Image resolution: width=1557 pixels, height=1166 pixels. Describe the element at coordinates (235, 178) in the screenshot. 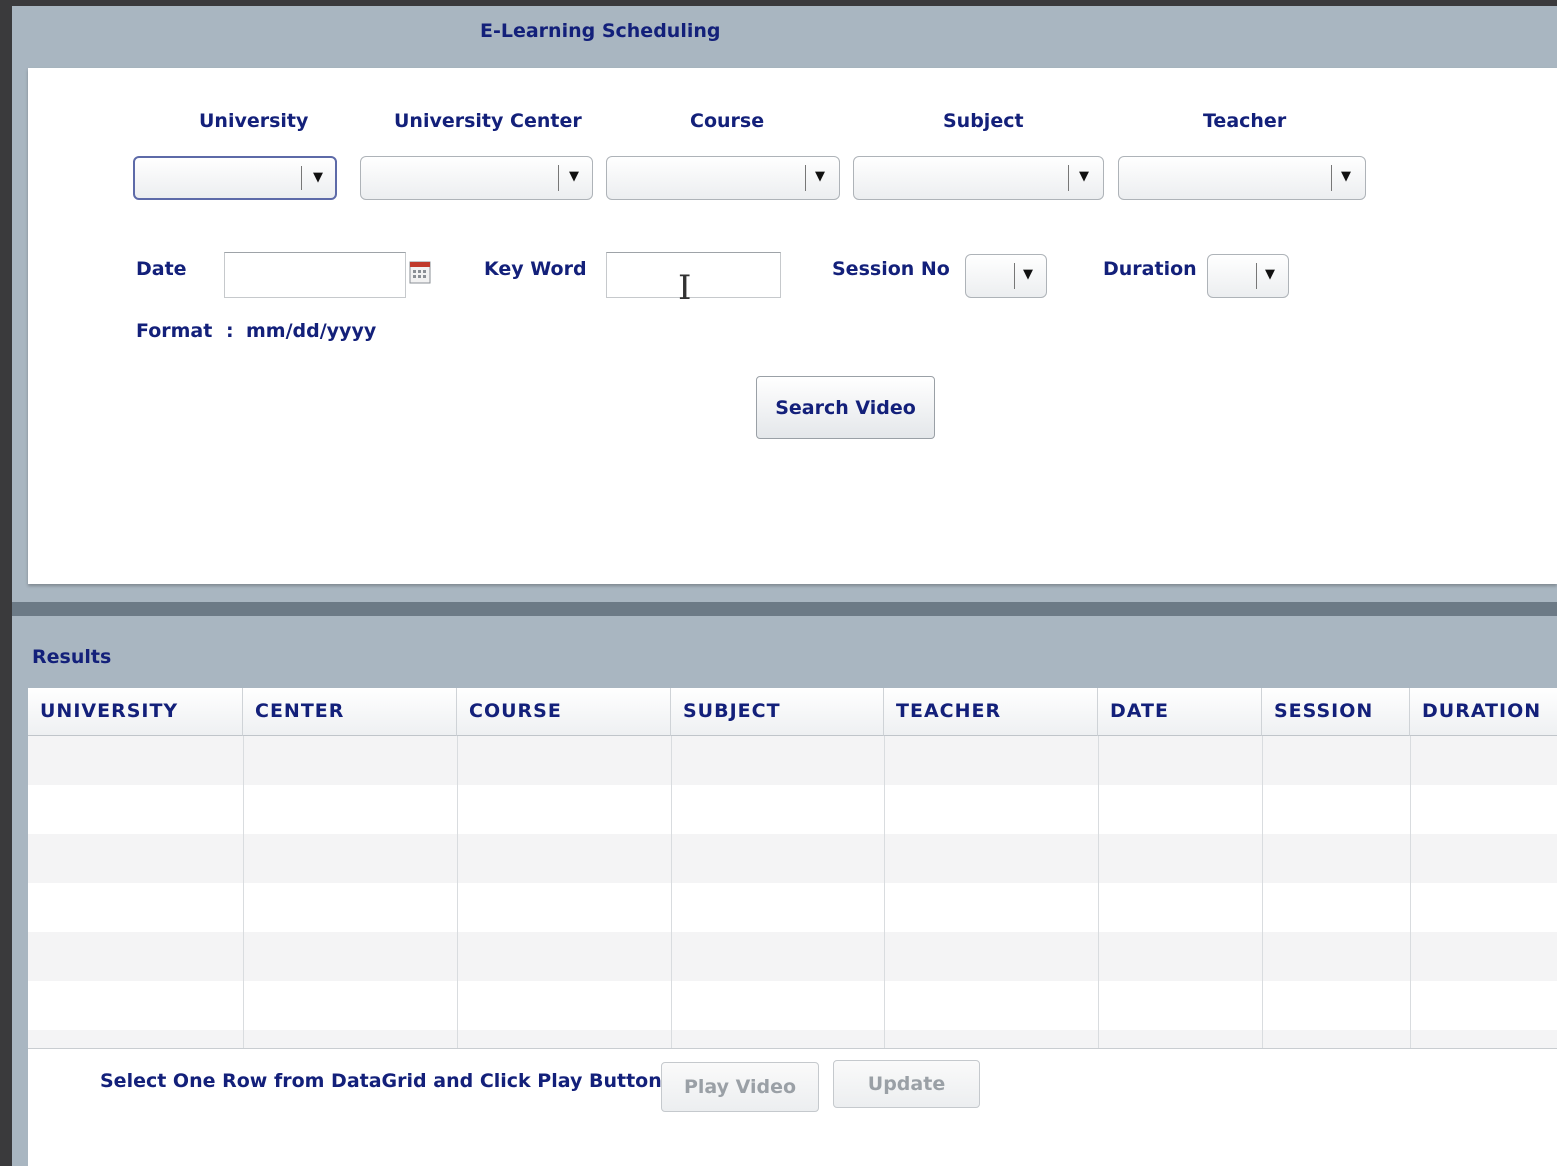

I see `university-dropdown: ▼` at that location.